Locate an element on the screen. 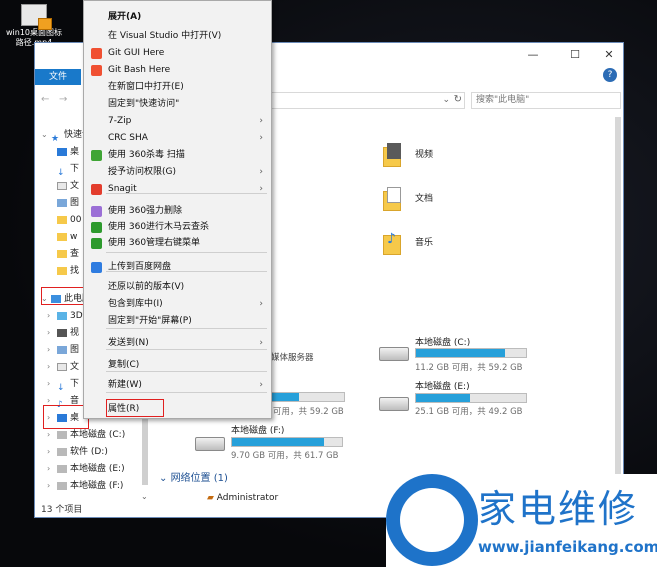 This screenshot has width=657, height=567. menu-item: Git Bash Here is located at coordinates (177, 70).